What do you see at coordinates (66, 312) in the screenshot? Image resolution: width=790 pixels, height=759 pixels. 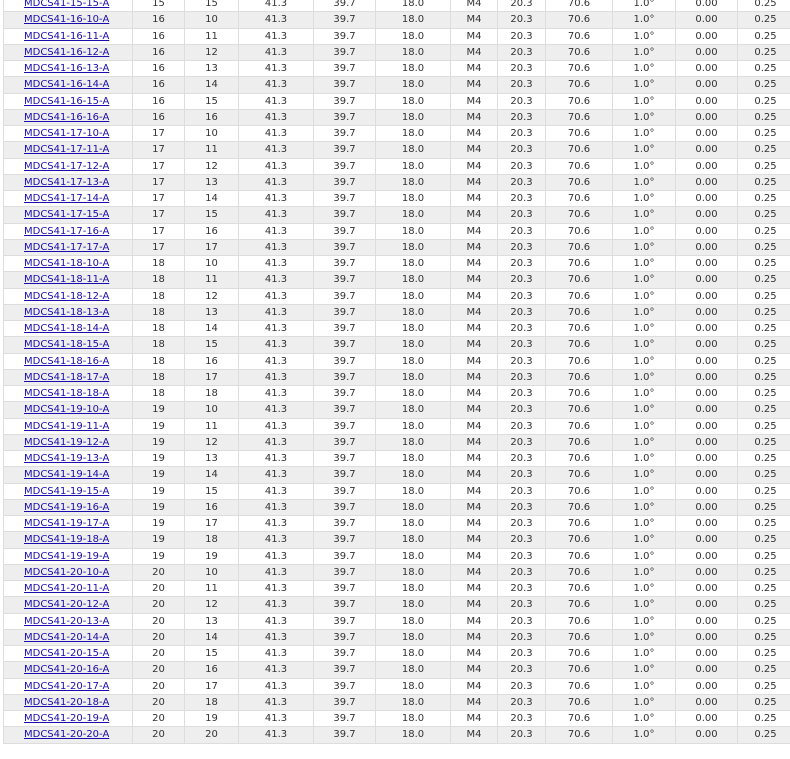 I see `part-number-link: MDCS41-18-13-A` at bounding box center [66, 312].